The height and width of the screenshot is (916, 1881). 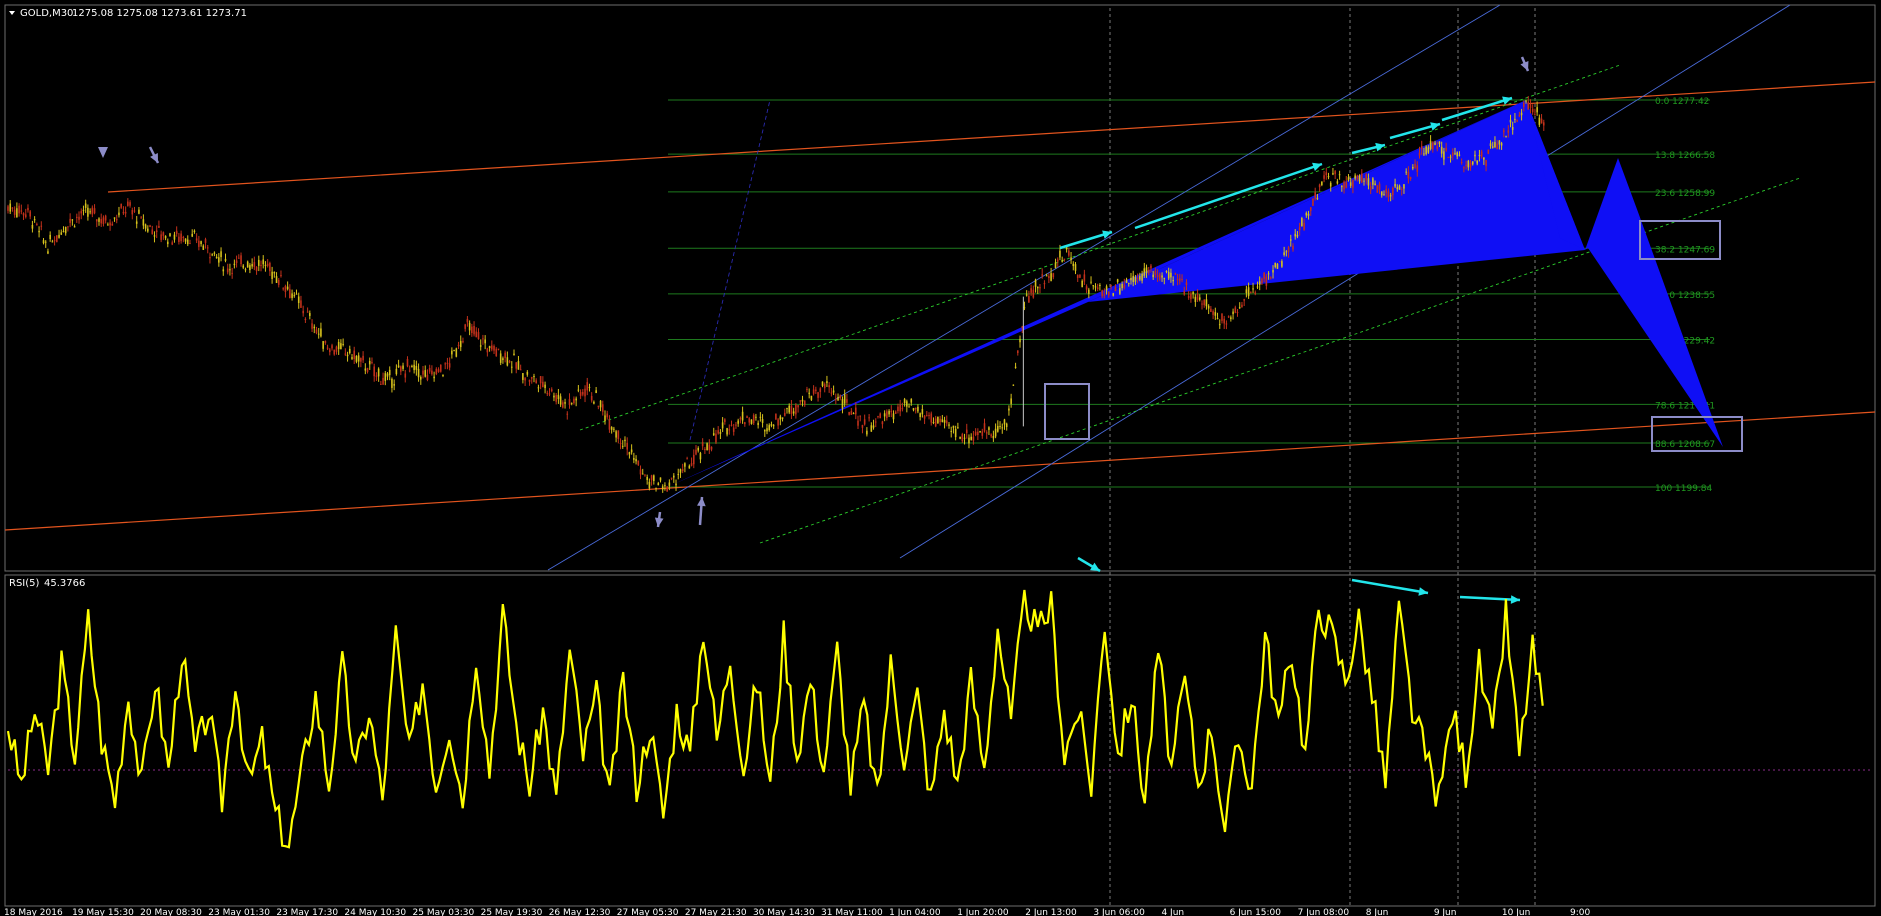 I want to click on fib-level-label: 13.8 1266.58, so click(x=1685, y=156).